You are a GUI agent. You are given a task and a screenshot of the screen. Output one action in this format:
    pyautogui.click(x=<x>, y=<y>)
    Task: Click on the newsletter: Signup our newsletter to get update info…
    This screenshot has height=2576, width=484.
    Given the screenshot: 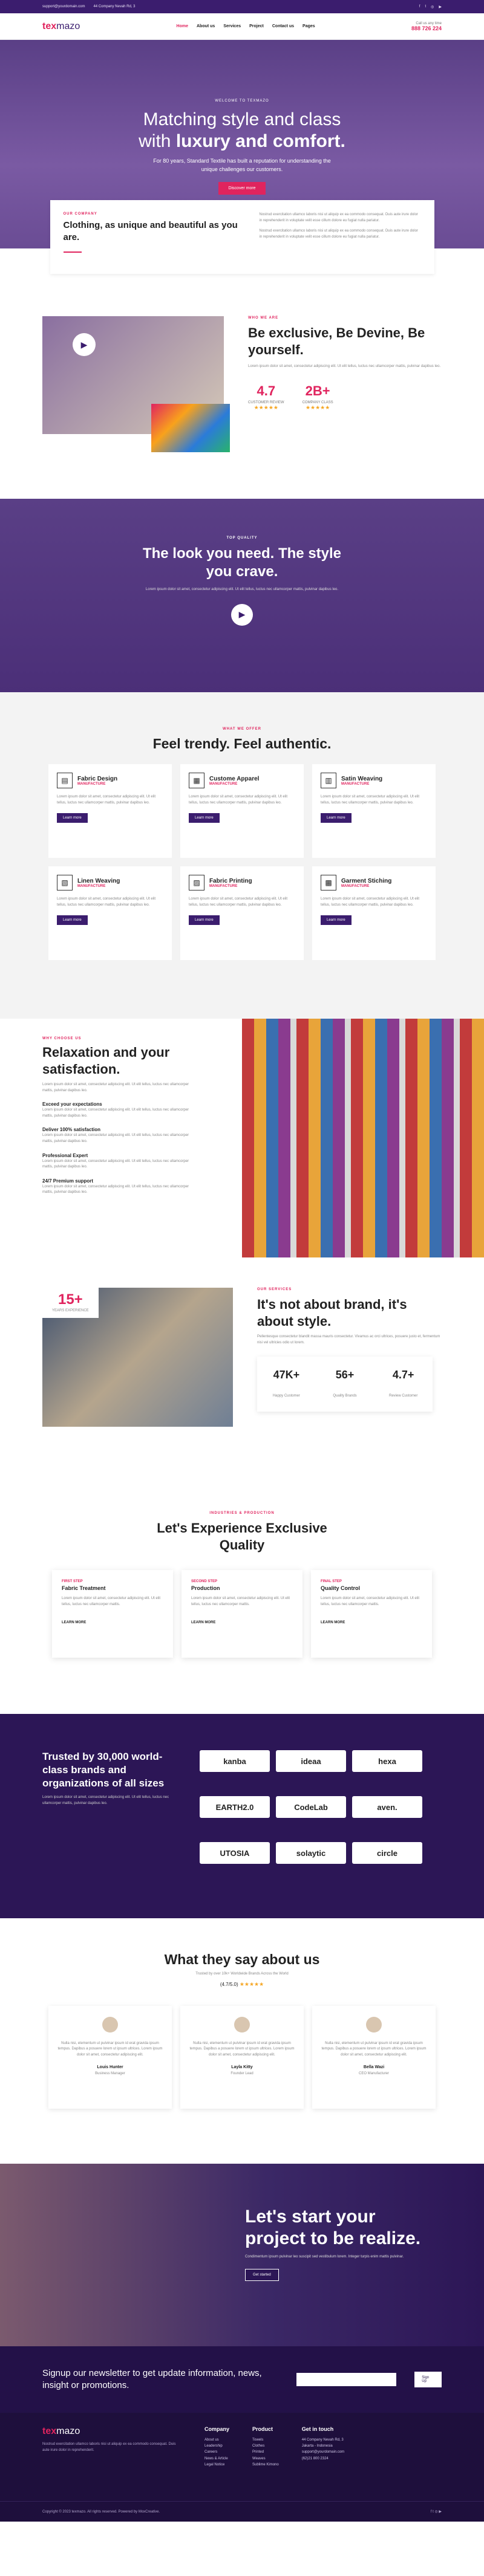 What is the action you would take?
    pyautogui.click(x=242, y=2380)
    